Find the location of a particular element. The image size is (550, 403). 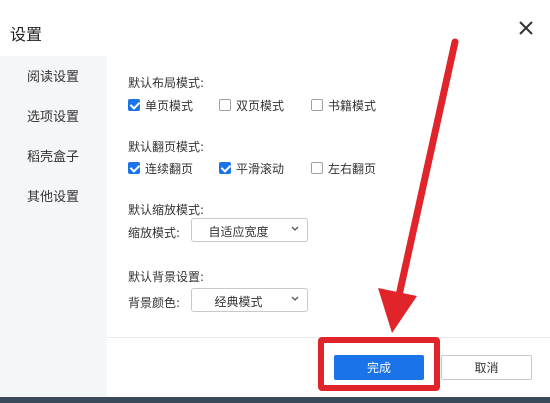

footer-divider is located at coordinates (328, 337).